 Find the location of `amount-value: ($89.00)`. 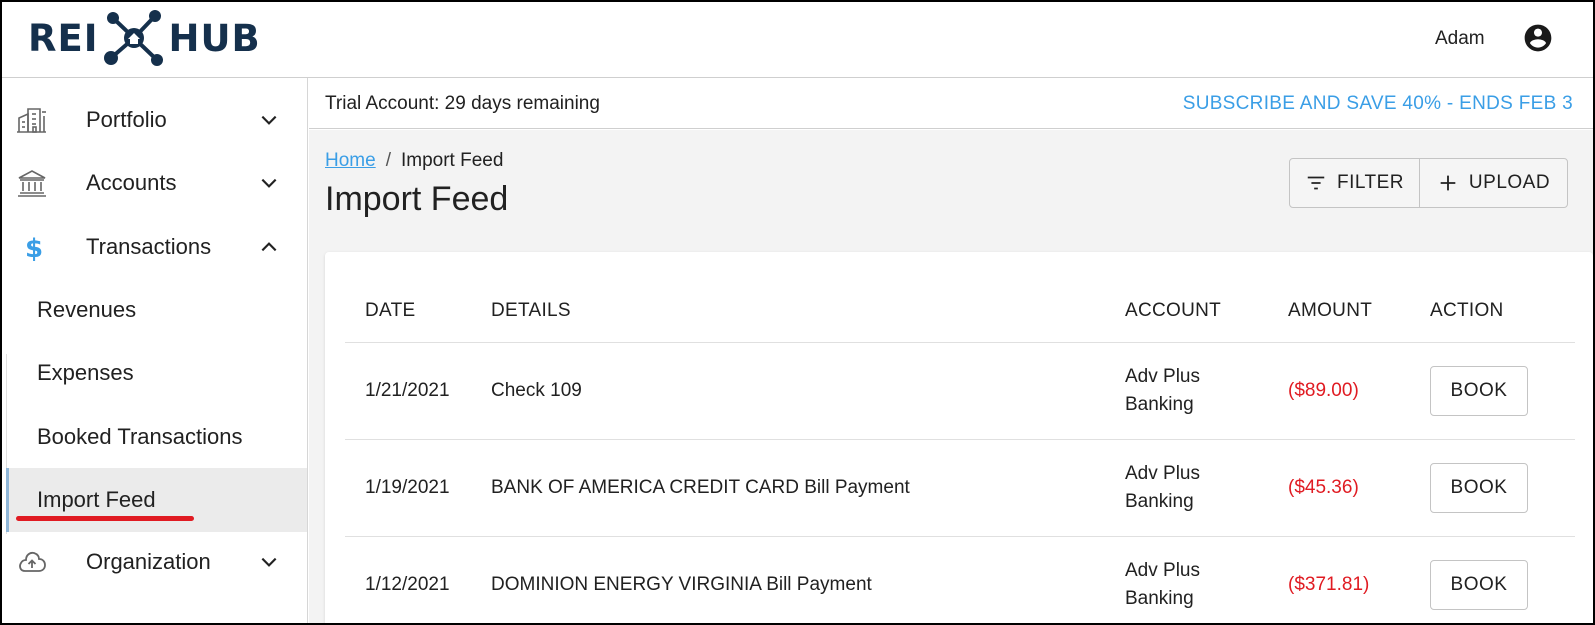

amount-value: ($89.00) is located at coordinates (1323, 390).